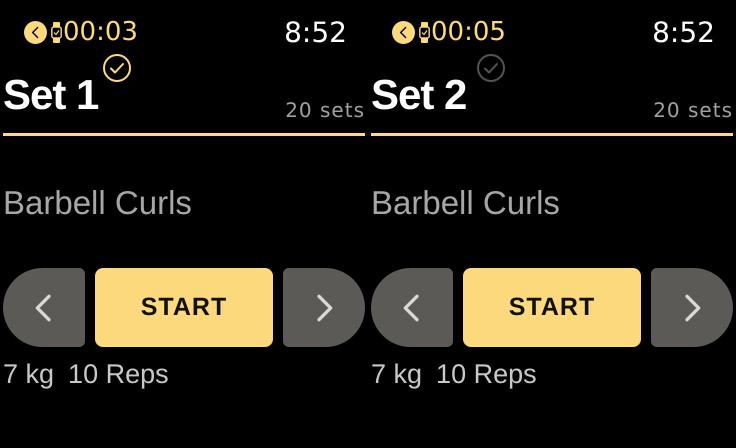 This screenshot has height=448, width=736. Describe the element at coordinates (100, 32) in the screenshot. I see `workout-timer: 00:03` at that location.